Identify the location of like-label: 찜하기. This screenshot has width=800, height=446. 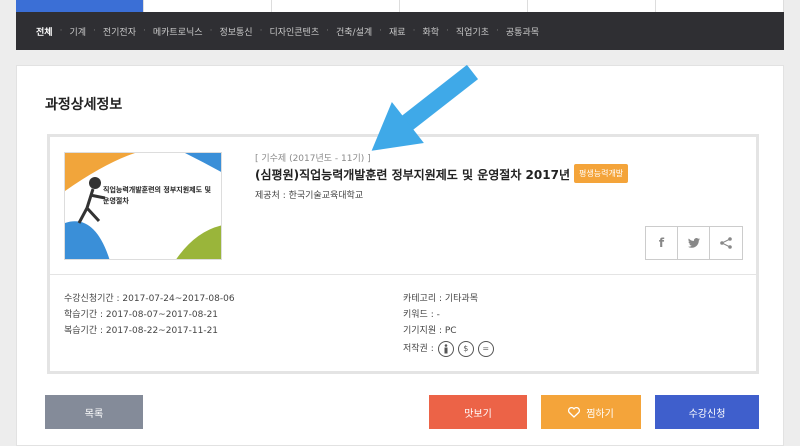
(600, 414).